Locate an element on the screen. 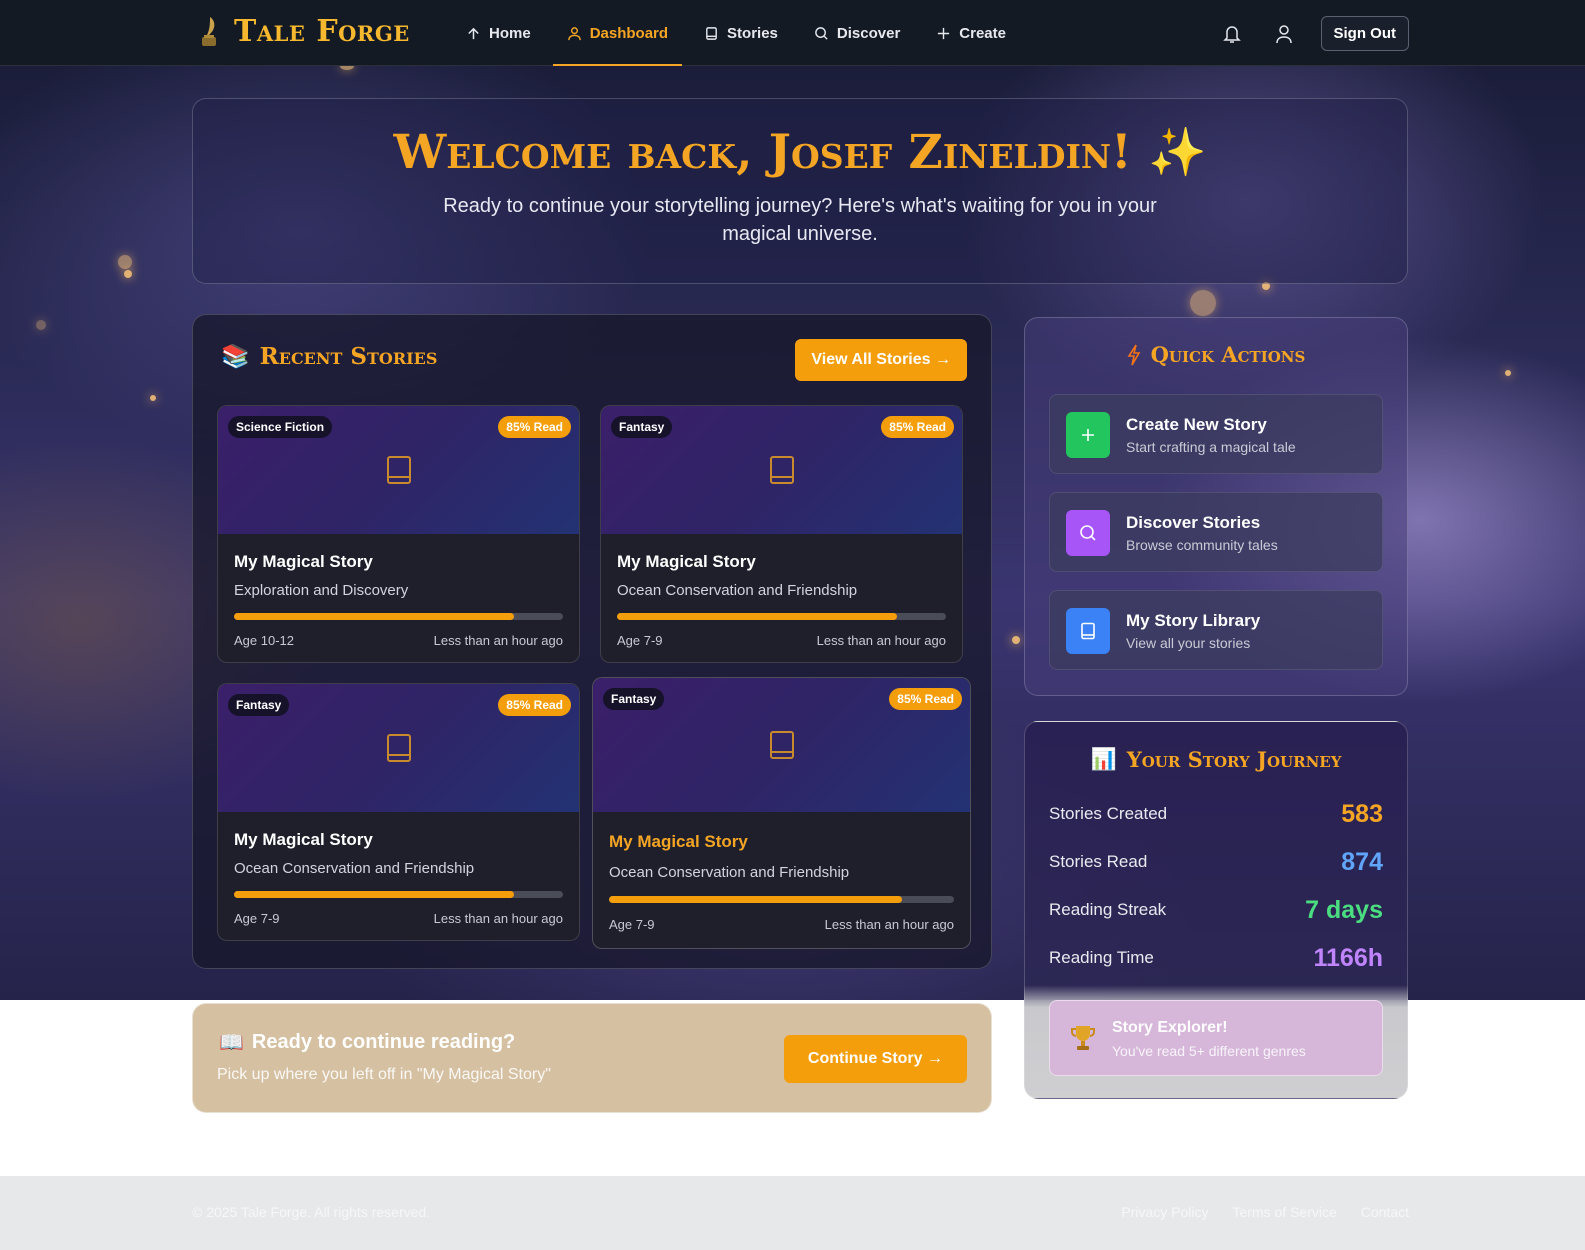  qa-subtitle: Browse community tales is located at coordinates (1202, 545).